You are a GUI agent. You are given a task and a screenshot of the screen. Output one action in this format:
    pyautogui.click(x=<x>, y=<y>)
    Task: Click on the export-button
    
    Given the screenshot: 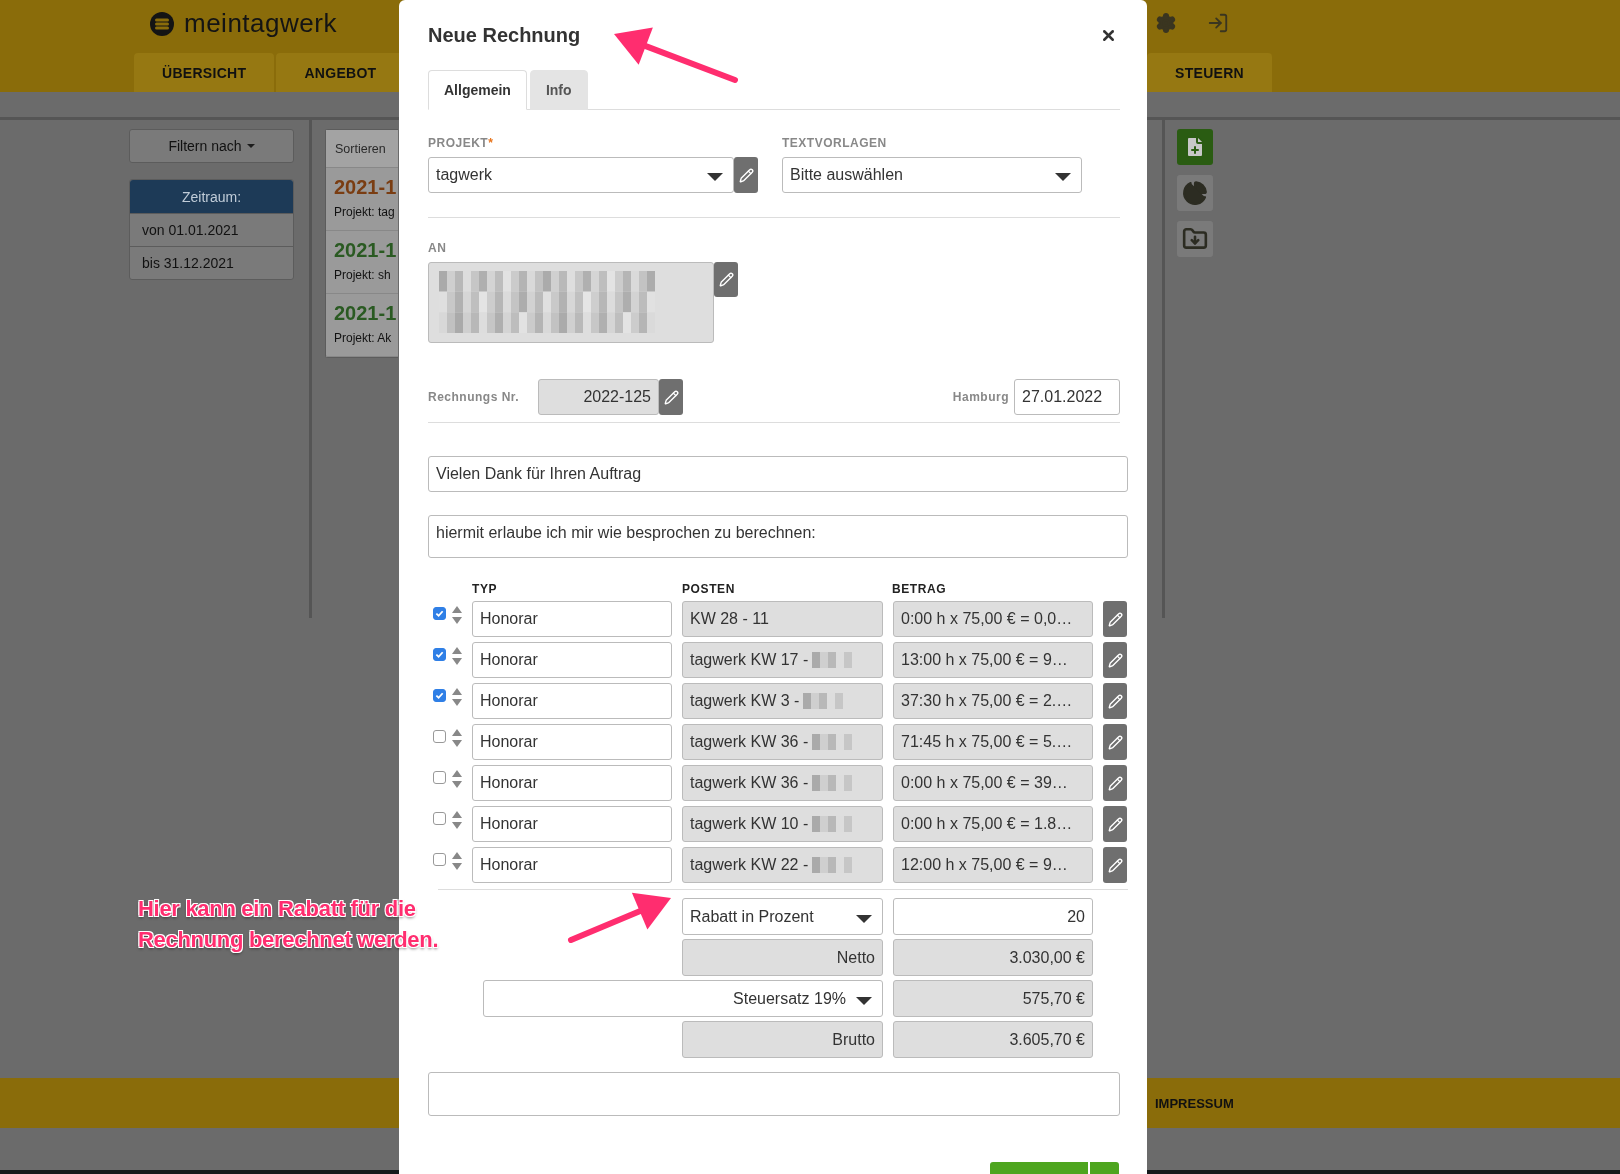 What is the action you would take?
    pyautogui.click(x=1195, y=239)
    